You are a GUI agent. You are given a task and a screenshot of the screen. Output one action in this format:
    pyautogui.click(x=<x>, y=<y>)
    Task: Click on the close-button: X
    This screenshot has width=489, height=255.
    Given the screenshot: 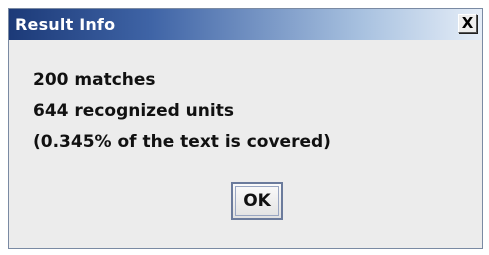 What is the action you would take?
    pyautogui.click(x=467, y=23)
    